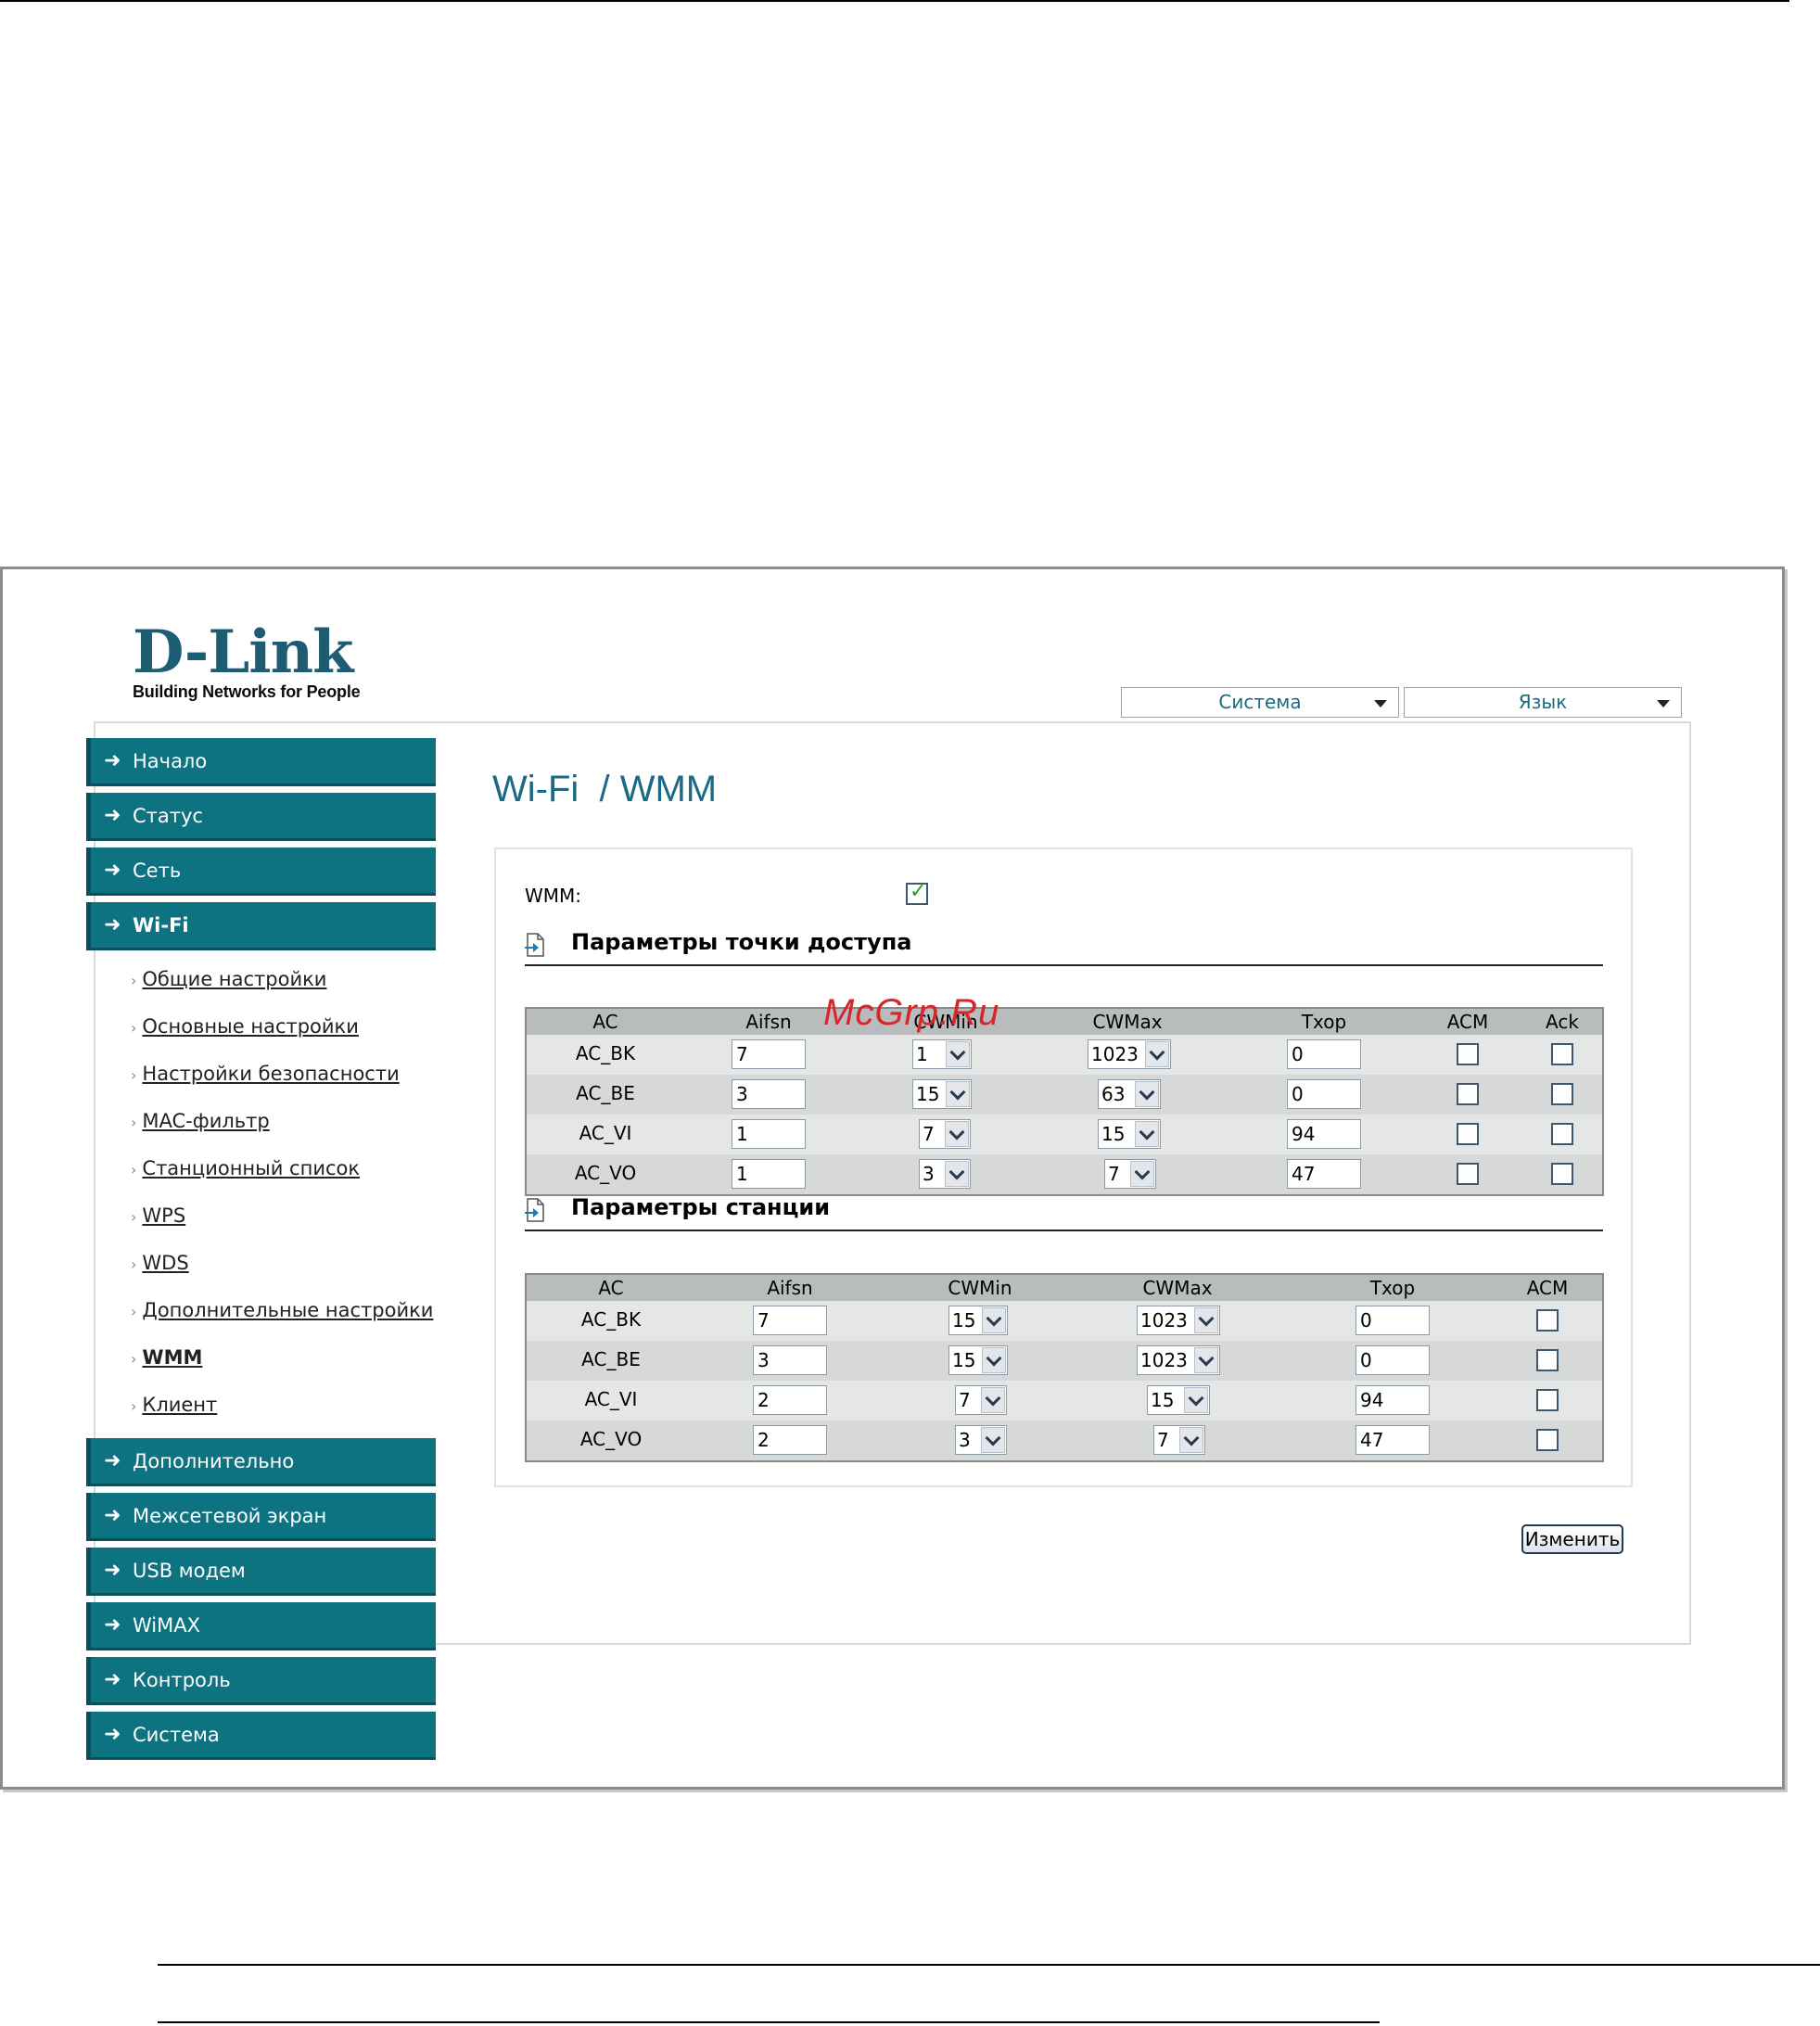  Describe the element at coordinates (261, 1517) in the screenshot. I see `sidebar-item-firewall: ➜ Межсетевой экран` at that location.